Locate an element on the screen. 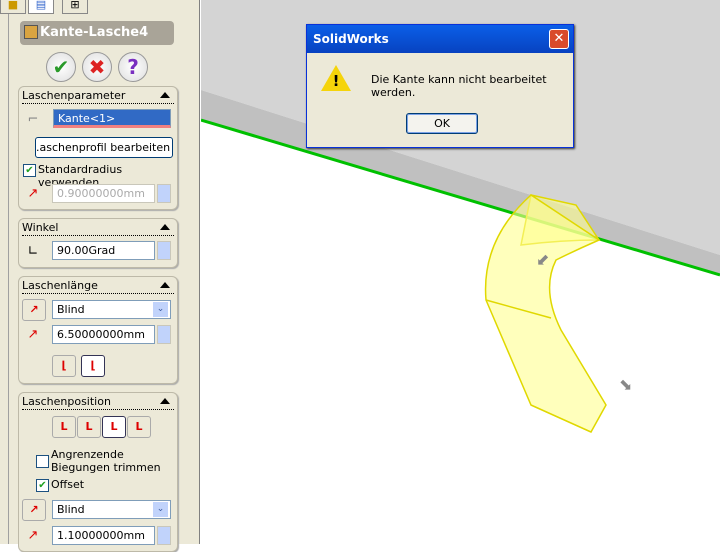  bend-virtual-sharp-icon: L is located at coordinates (139, 426).